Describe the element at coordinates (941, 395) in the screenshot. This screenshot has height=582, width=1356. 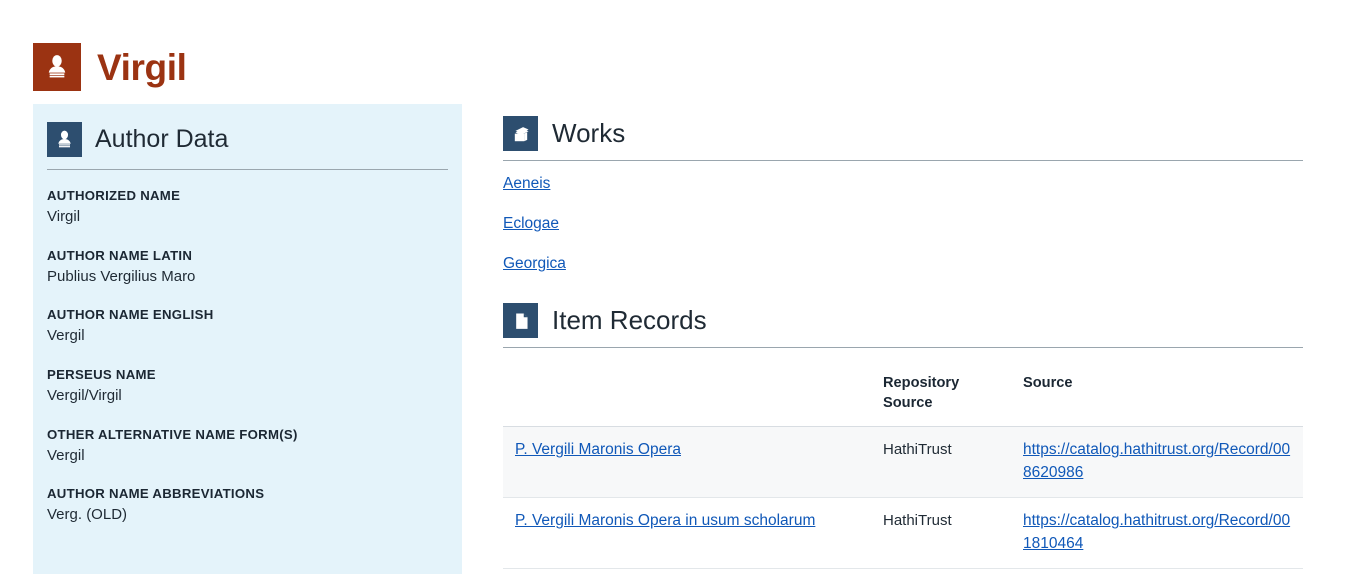
I see `column-header-repository-source: Repository Source` at that location.